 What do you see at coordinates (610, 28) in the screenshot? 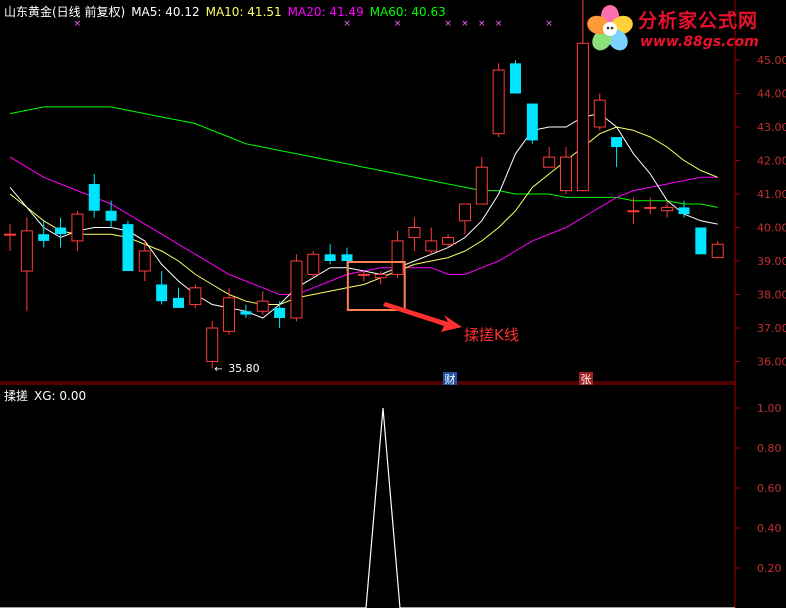
I see `flower-logo-icon` at bounding box center [610, 28].